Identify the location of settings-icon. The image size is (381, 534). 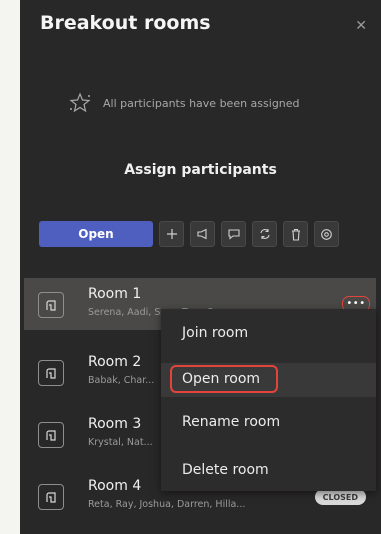
(326, 234).